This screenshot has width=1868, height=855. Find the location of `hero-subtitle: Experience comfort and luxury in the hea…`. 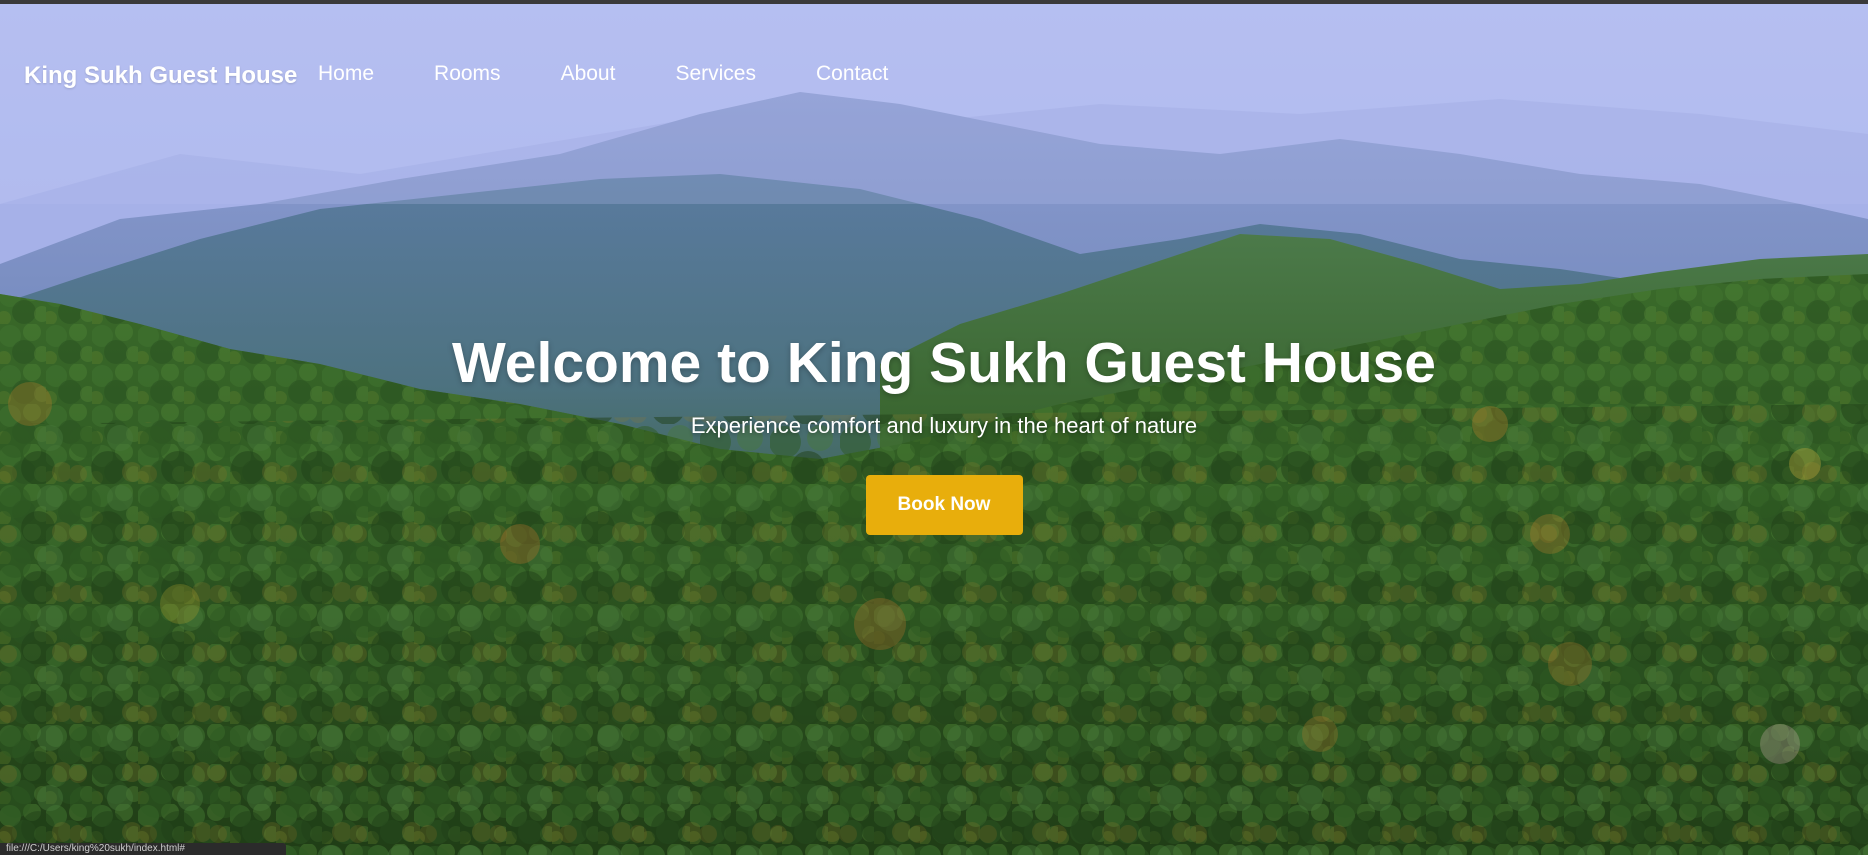

hero-subtitle: Experience comfort and luxury in the hea… is located at coordinates (944, 426).